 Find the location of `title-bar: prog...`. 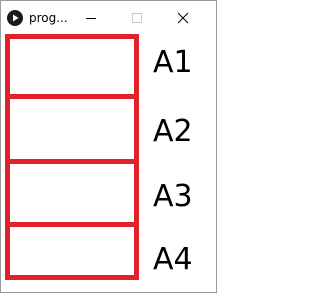

title-bar: prog... is located at coordinates (108, 16).